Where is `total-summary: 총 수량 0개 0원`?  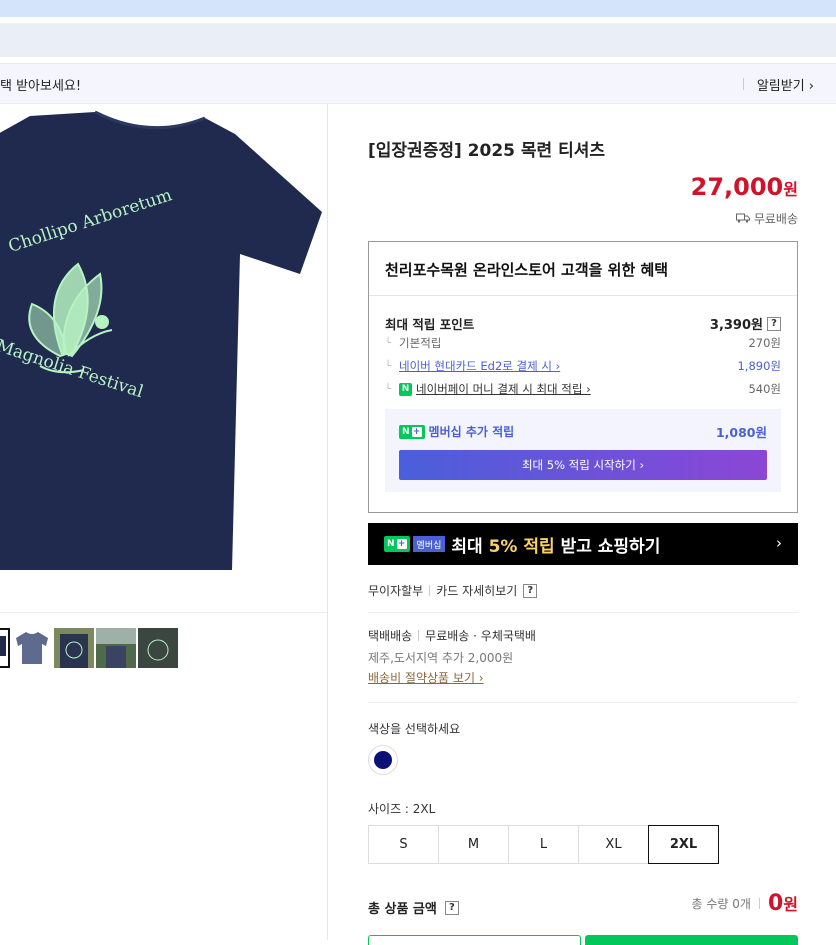 total-summary: 총 수량 0개 0원 is located at coordinates (745, 903).